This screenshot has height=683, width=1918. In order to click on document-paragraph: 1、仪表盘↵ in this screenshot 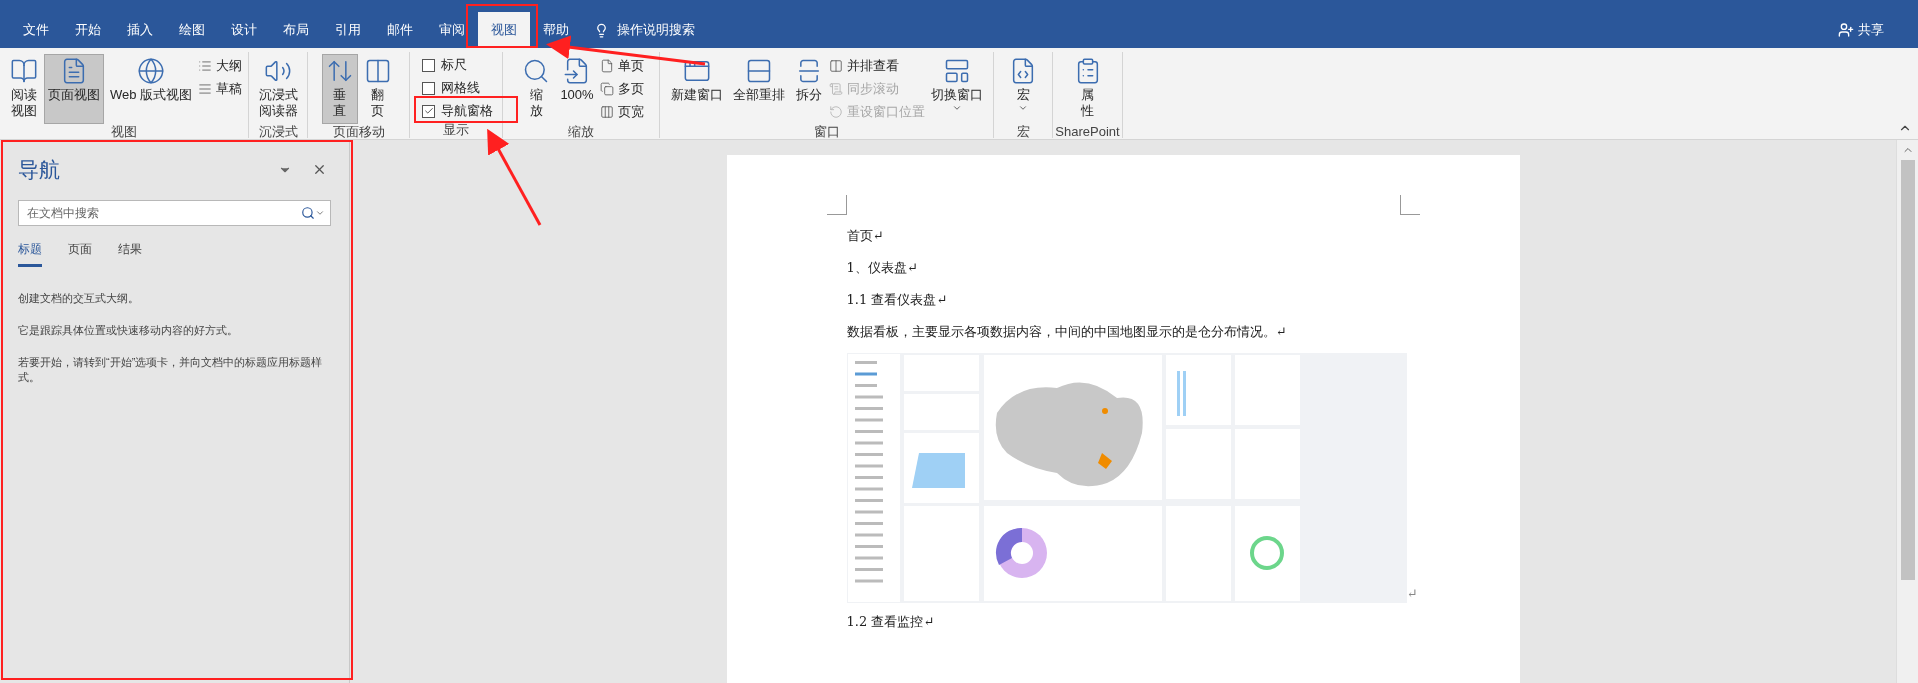, I will do `click(882, 268)`.